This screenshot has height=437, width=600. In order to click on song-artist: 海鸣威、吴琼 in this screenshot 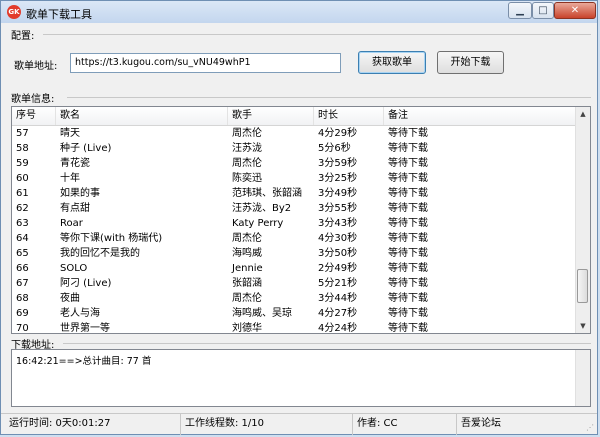, I will do `click(262, 313)`.